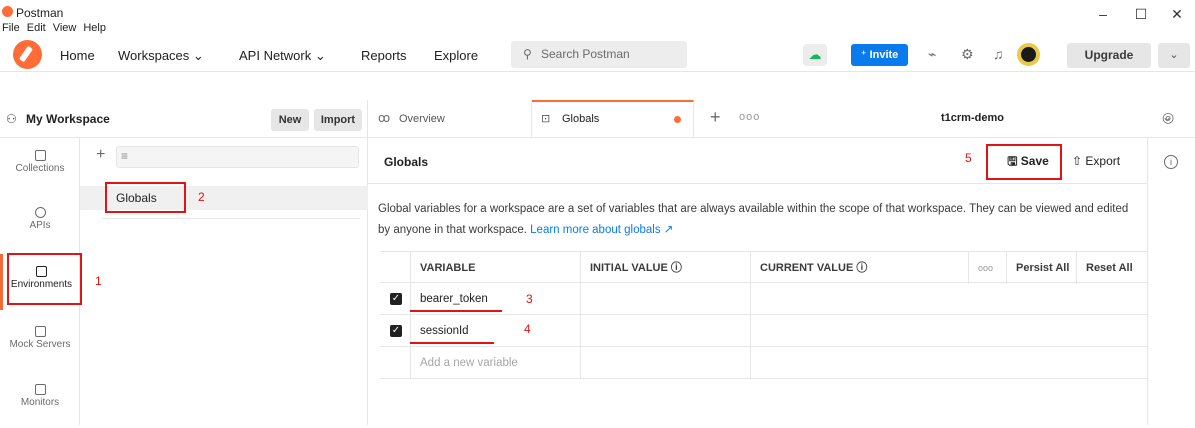  What do you see at coordinates (1141, 14) in the screenshot?
I see `maximize-button: ☐` at bounding box center [1141, 14].